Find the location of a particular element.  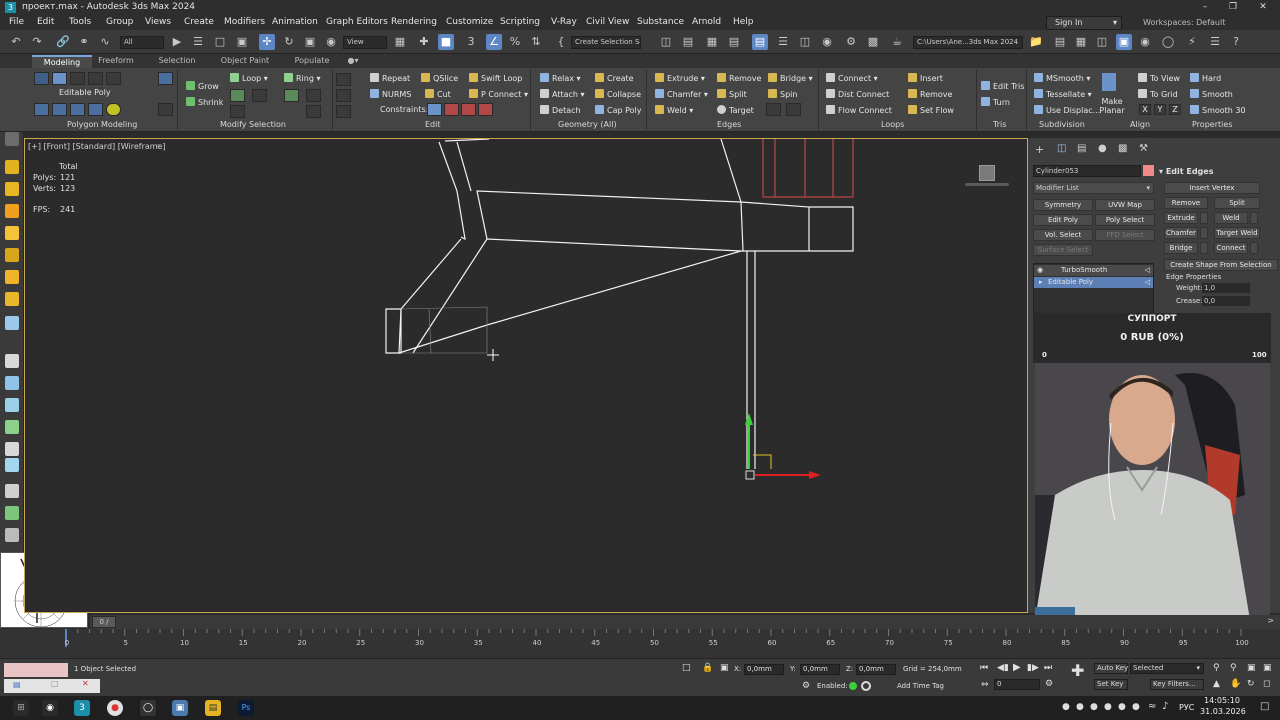

close-window-button: ✕ is located at coordinates (1263, 7).